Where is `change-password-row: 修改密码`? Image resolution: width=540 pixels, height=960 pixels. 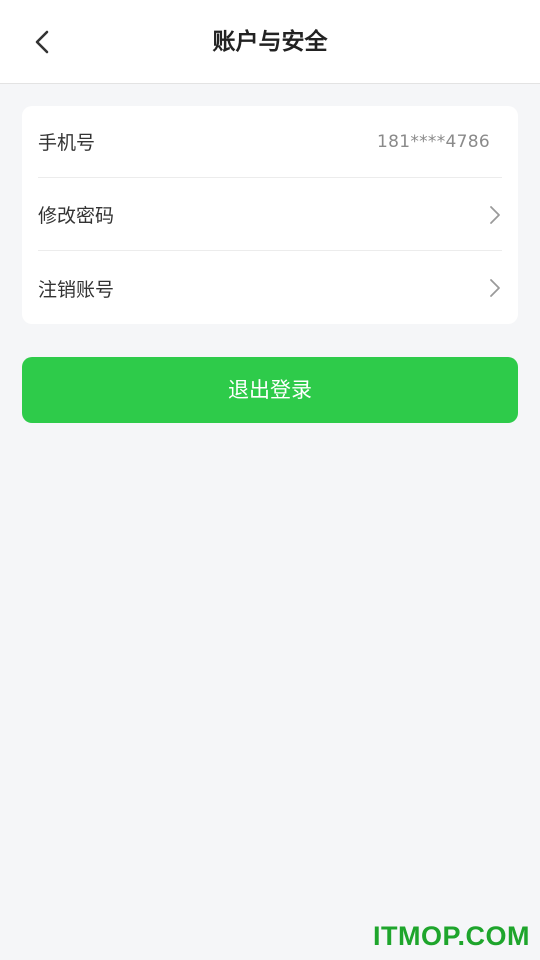
change-password-row: 修改密码 is located at coordinates (270, 215).